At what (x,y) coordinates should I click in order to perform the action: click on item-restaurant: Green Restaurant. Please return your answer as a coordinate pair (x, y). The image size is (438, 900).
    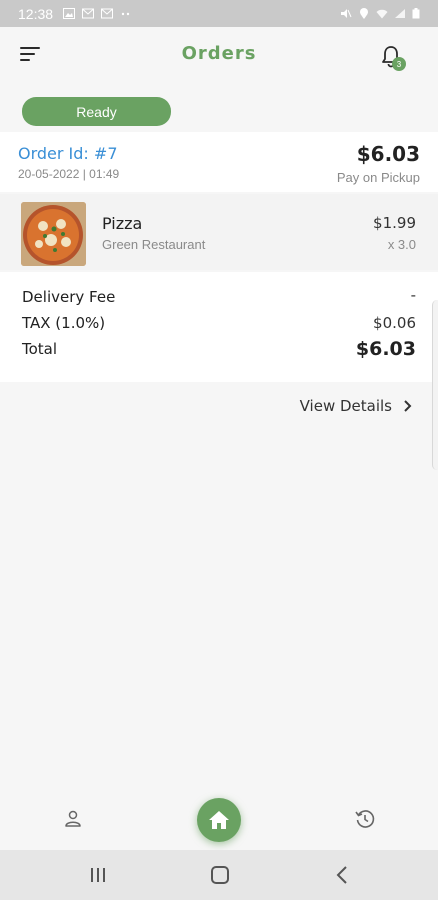
    Looking at the image, I should click on (154, 244).